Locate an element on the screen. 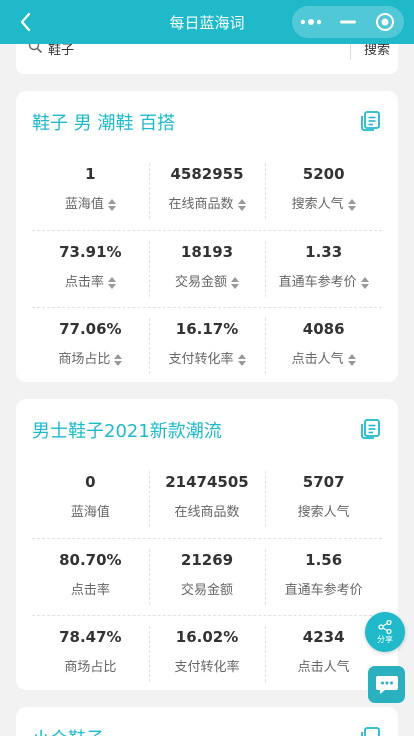  share-button: 分享 is located at coordinates (385, 632).